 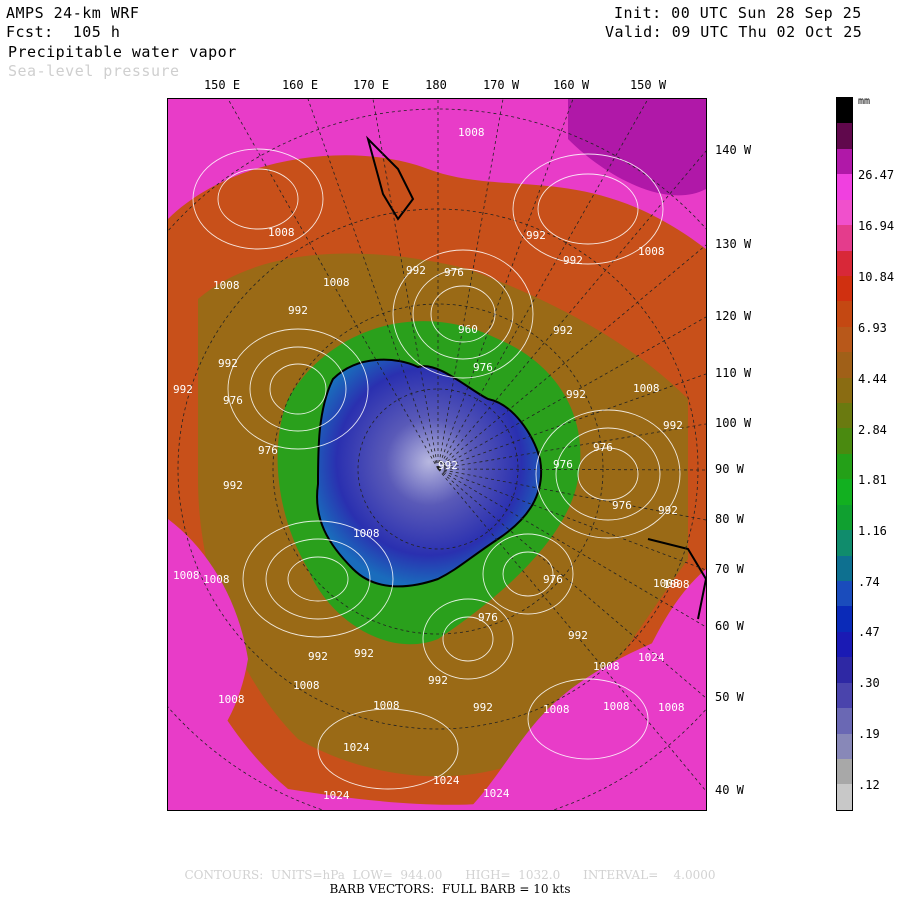 What do you see at coordinates (648, 85) in the screenshot?
I see `lon-label-top: 150 W` at bounding box center [648, 85].